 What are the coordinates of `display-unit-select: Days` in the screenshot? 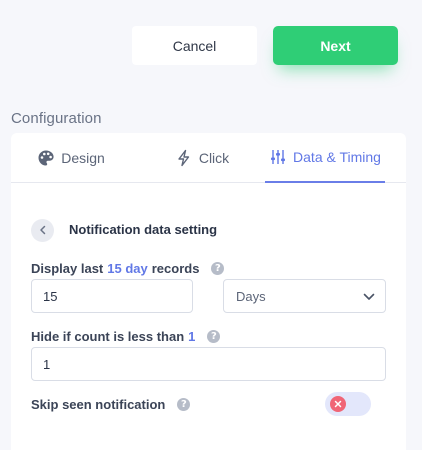 It's located at (304, 296).